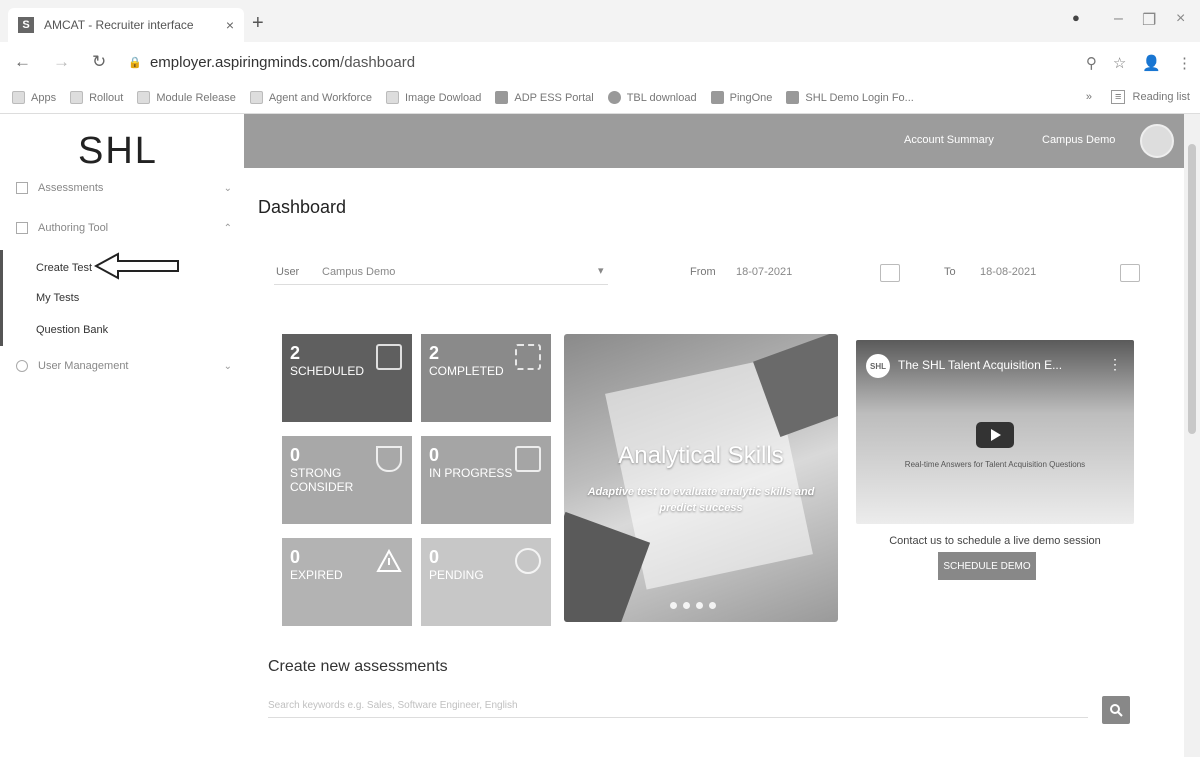  Describe the element at coordinates (136, 266) in the screenshot. I see `pointer-arrow-icon` at that location.